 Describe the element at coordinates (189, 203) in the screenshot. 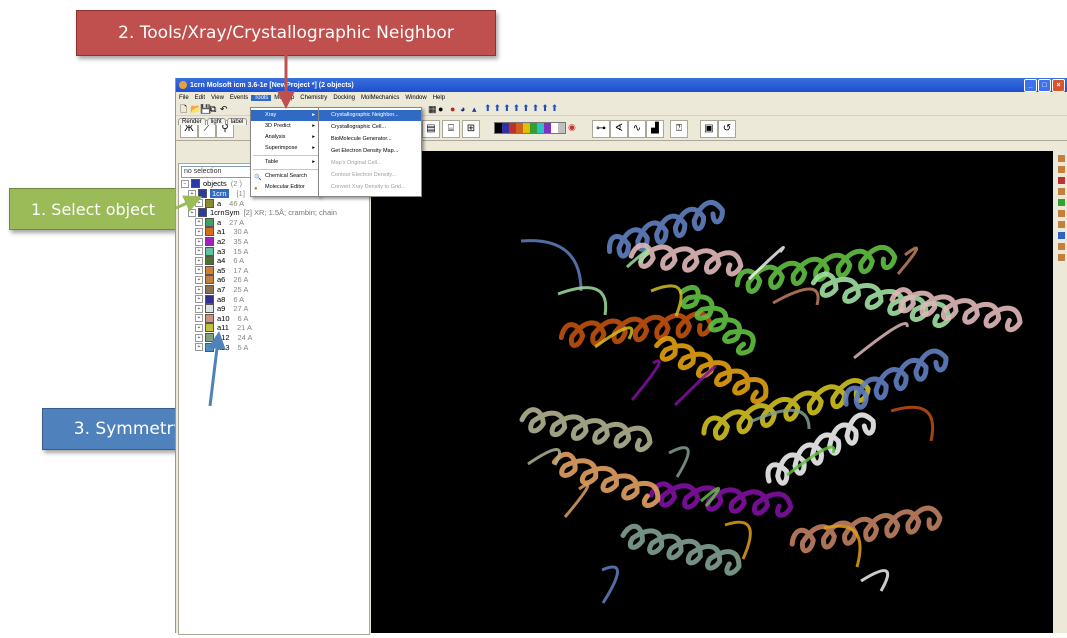

I see `arrow-select` at that location.